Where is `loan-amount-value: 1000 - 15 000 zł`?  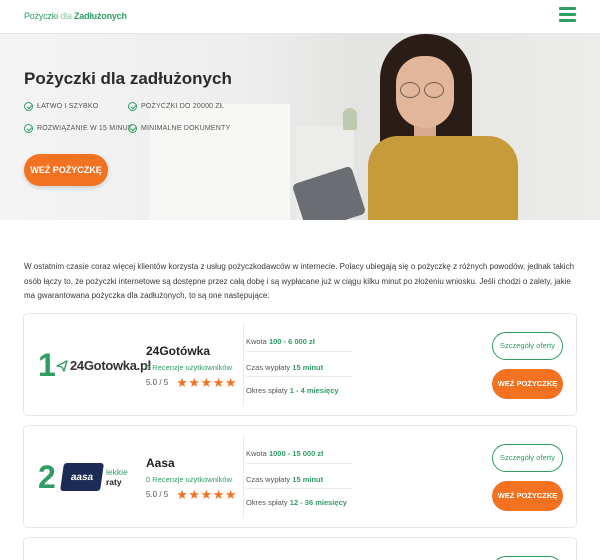 loan-amount-value: 1000 - 15 000 zł is located at coordinates (296, 453).